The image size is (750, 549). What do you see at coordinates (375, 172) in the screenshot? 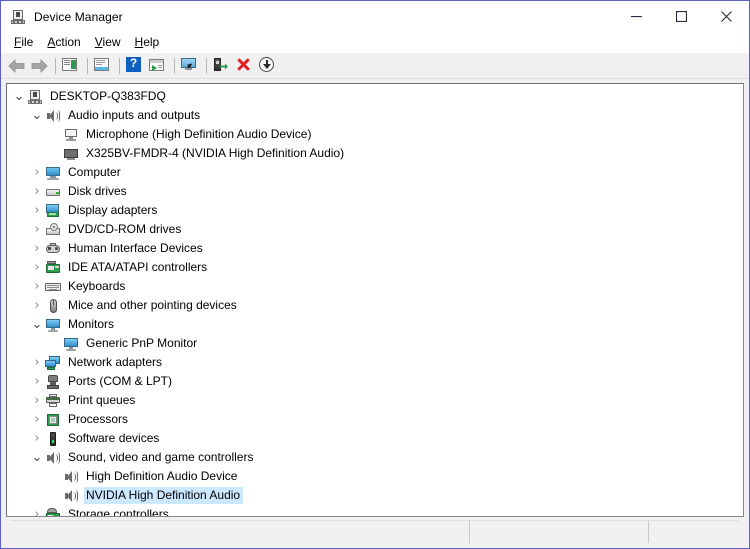
I see `tree-node: › Computer` at bounding box center [375, 172].